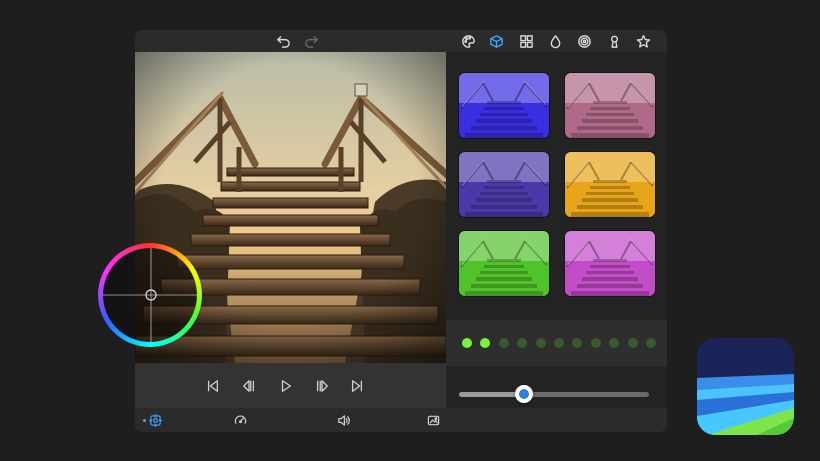 The image size is (820, 461). I want to click on cube-icon, so click(496, 41).